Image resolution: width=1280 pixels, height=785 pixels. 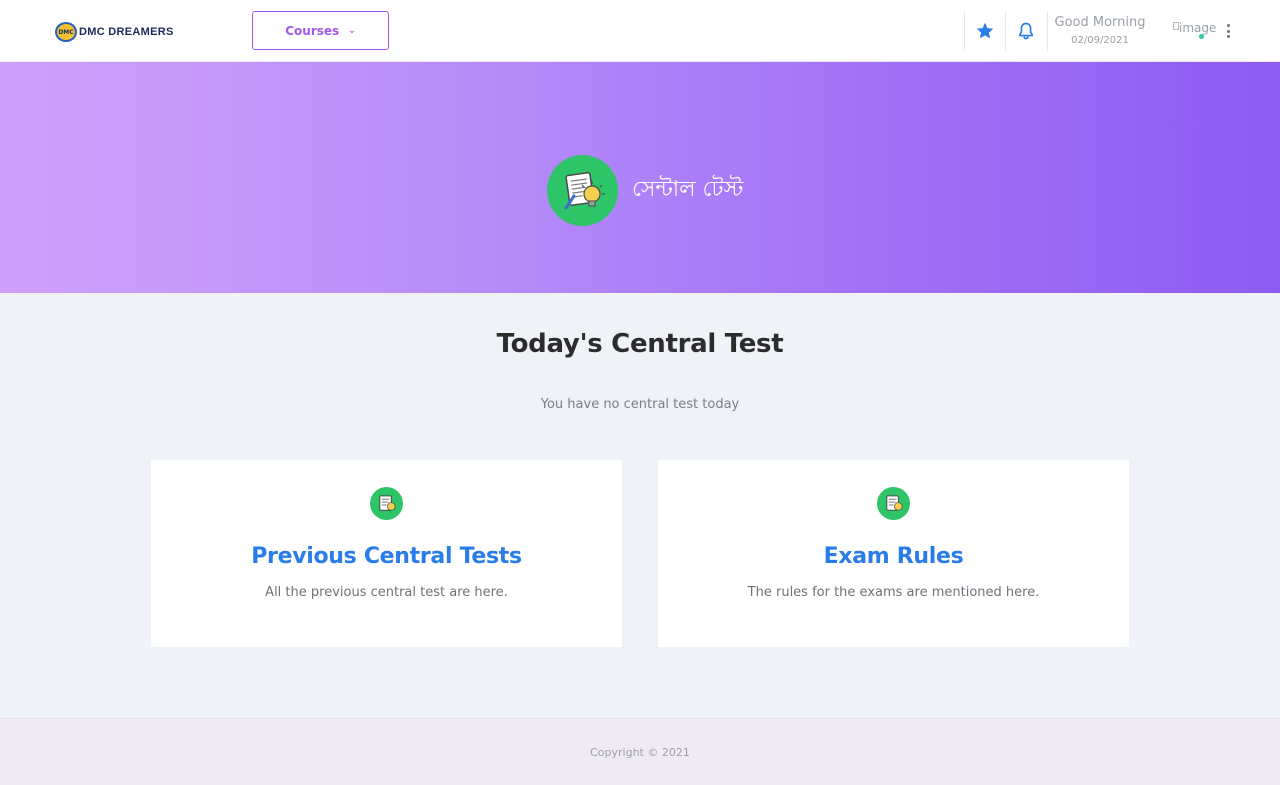 I want to click on hero-title: সেন্টাল টেস্ট, so click(x=688, y=189).